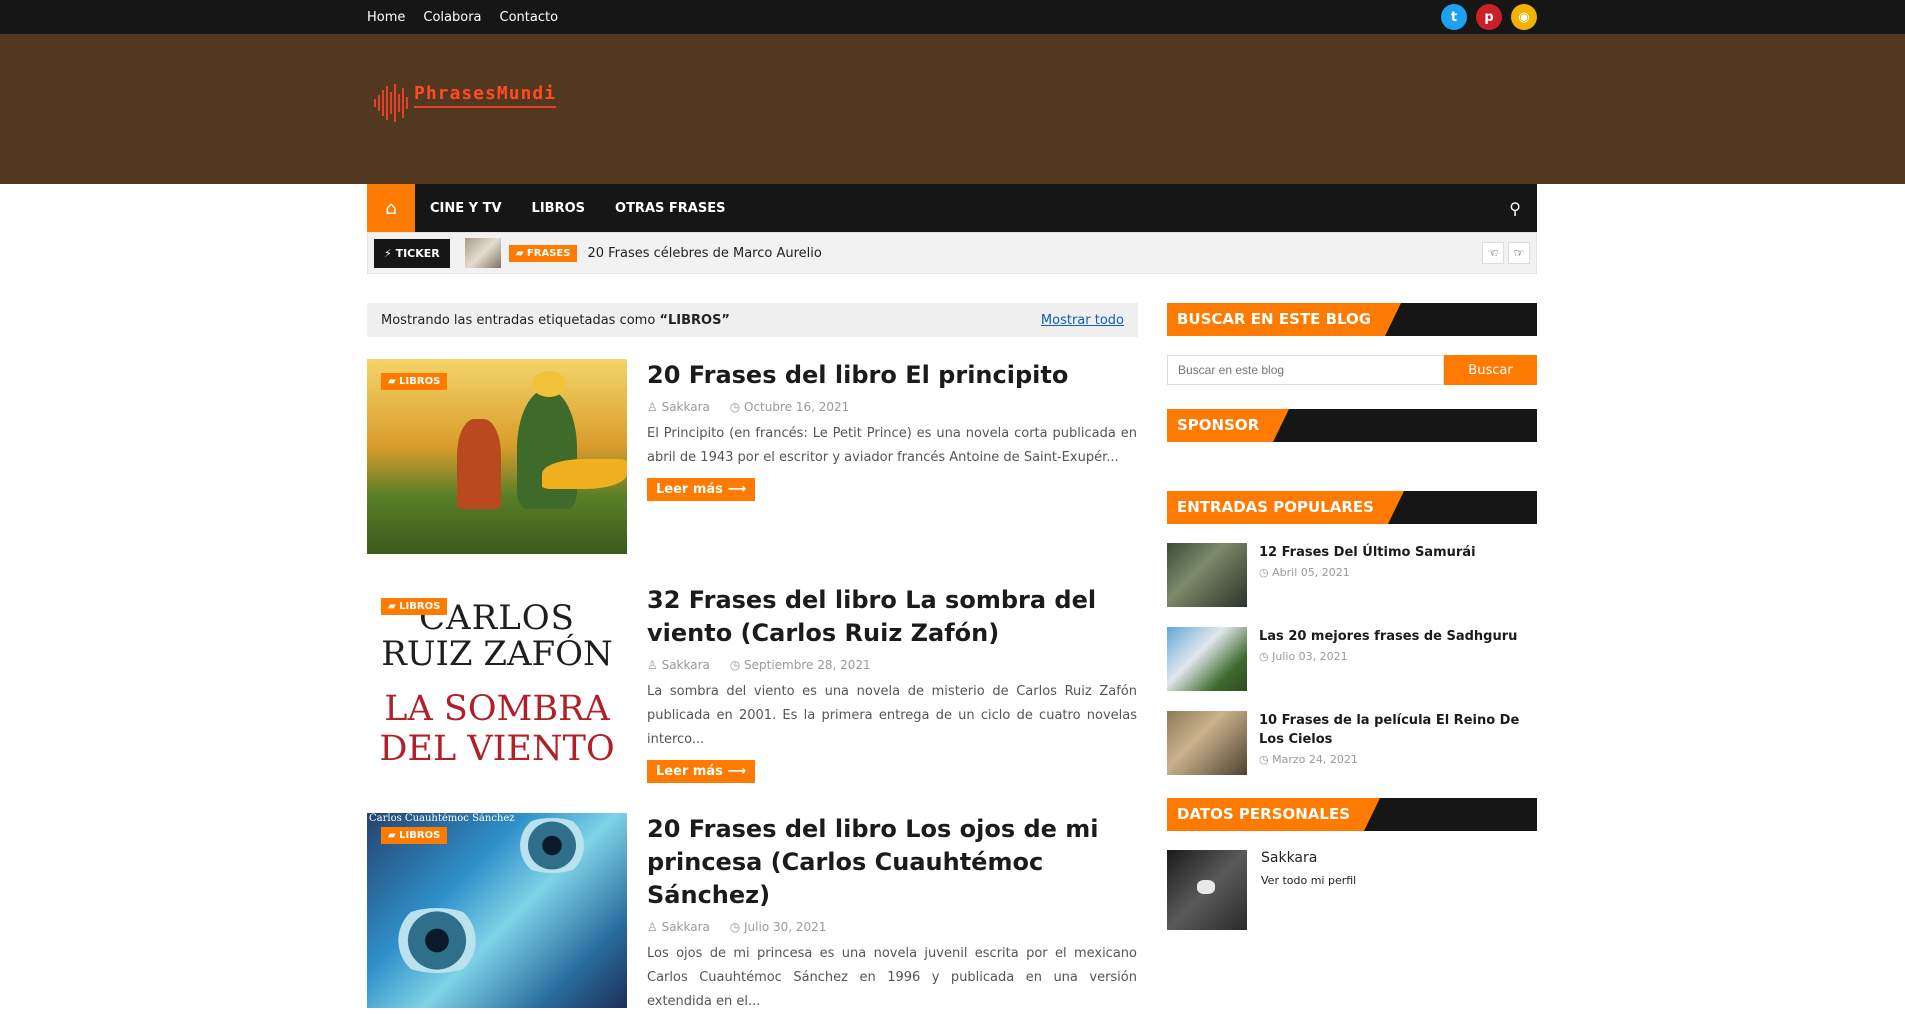 Image resolution: width=1905 pixels, height=1014 pixels. Describe the element at coordinates (1308, 880) in the screenshot. I see `profile-link: Ver todo mi perfil` at that location.